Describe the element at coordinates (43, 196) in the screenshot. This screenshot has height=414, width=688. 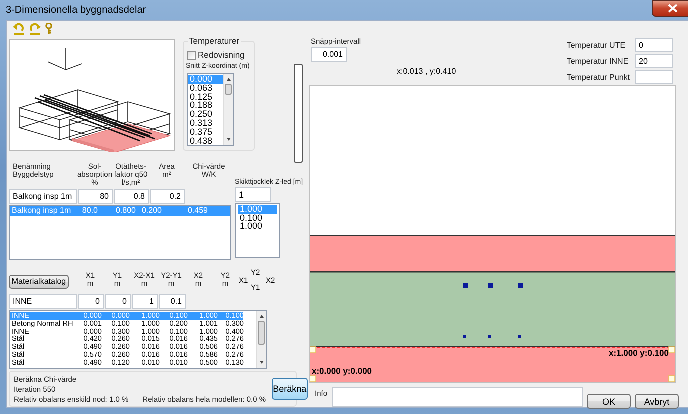
I see `input-field: Balkong insp 1m` at that location.